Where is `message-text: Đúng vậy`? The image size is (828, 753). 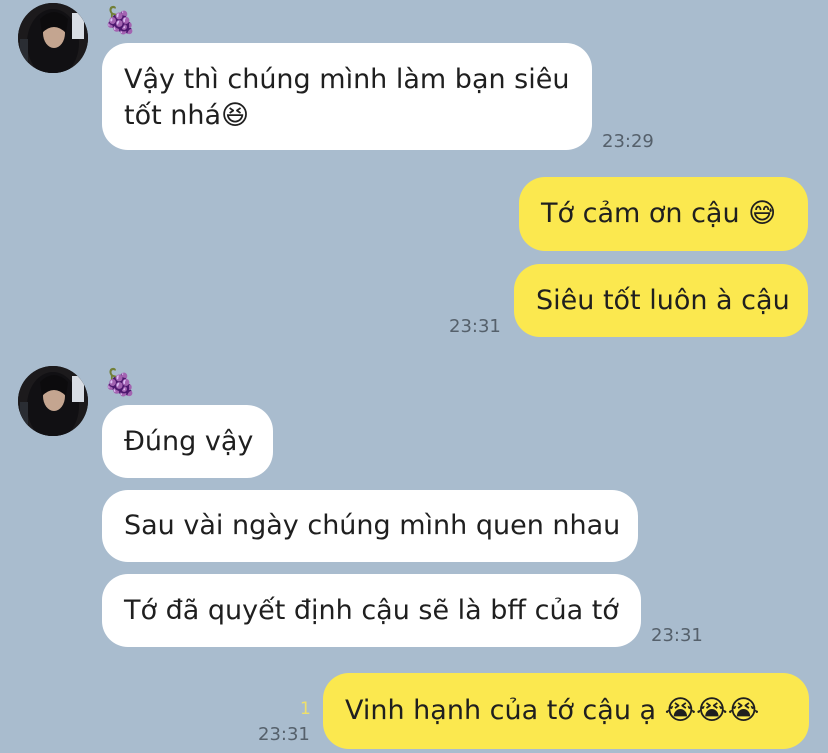
message-text: Đúng vậy is located at coordinates (189, 441).